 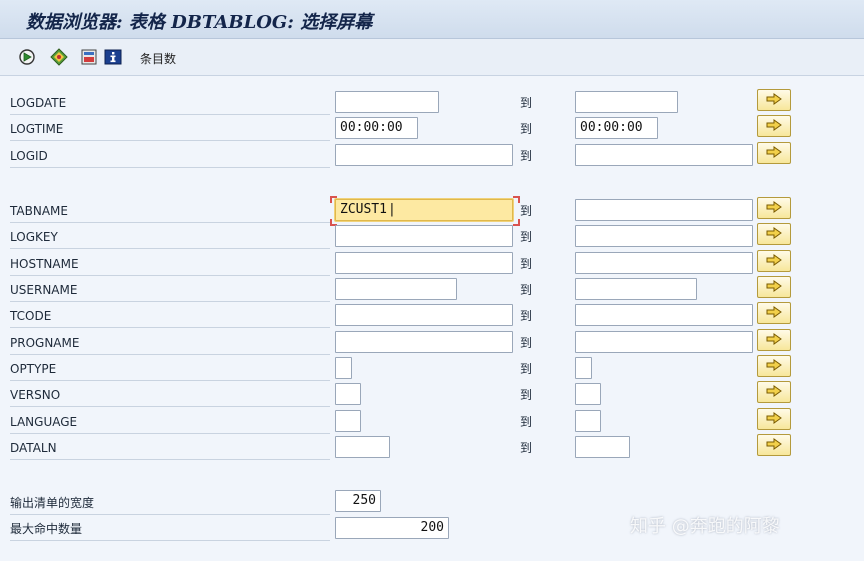 What do you see at coordinates (387, 102) in the screenshot?
I see `logdate-low-input` at bounding box center [387, 102].